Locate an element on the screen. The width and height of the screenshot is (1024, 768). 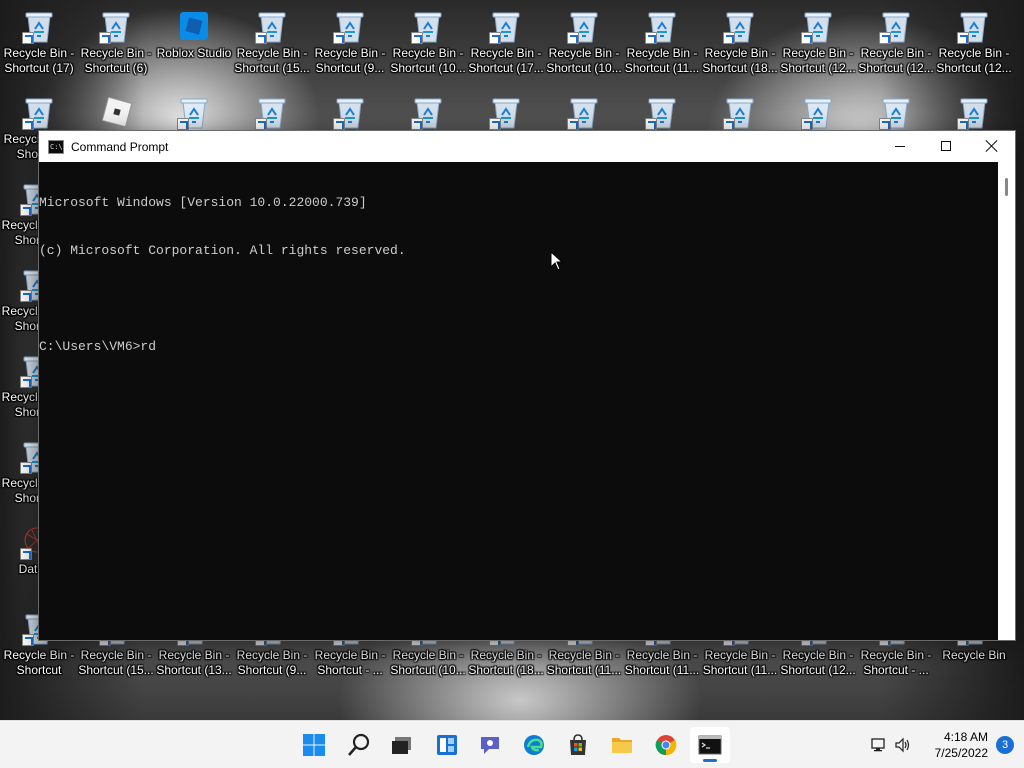
maximize-button is located at coordinates (946, 146).